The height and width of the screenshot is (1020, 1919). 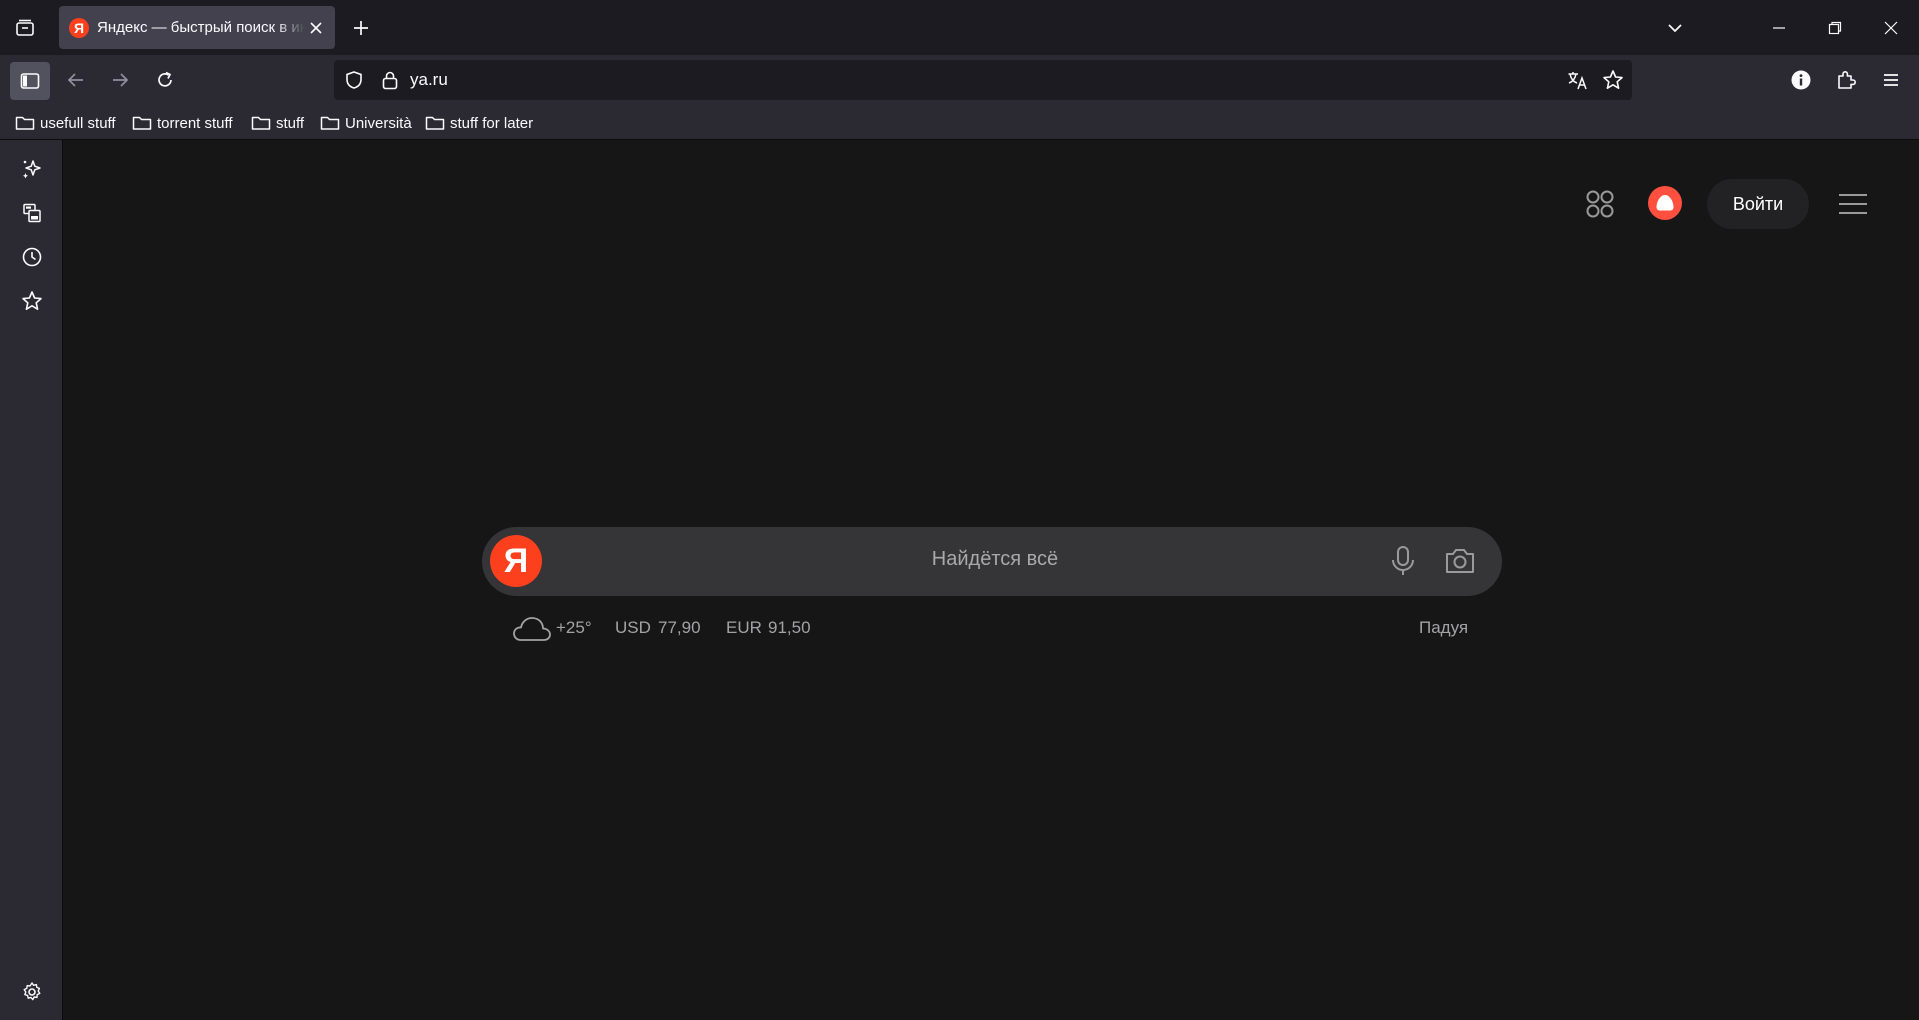 I want to click on translate-icon, so click(x=1577, y=81).